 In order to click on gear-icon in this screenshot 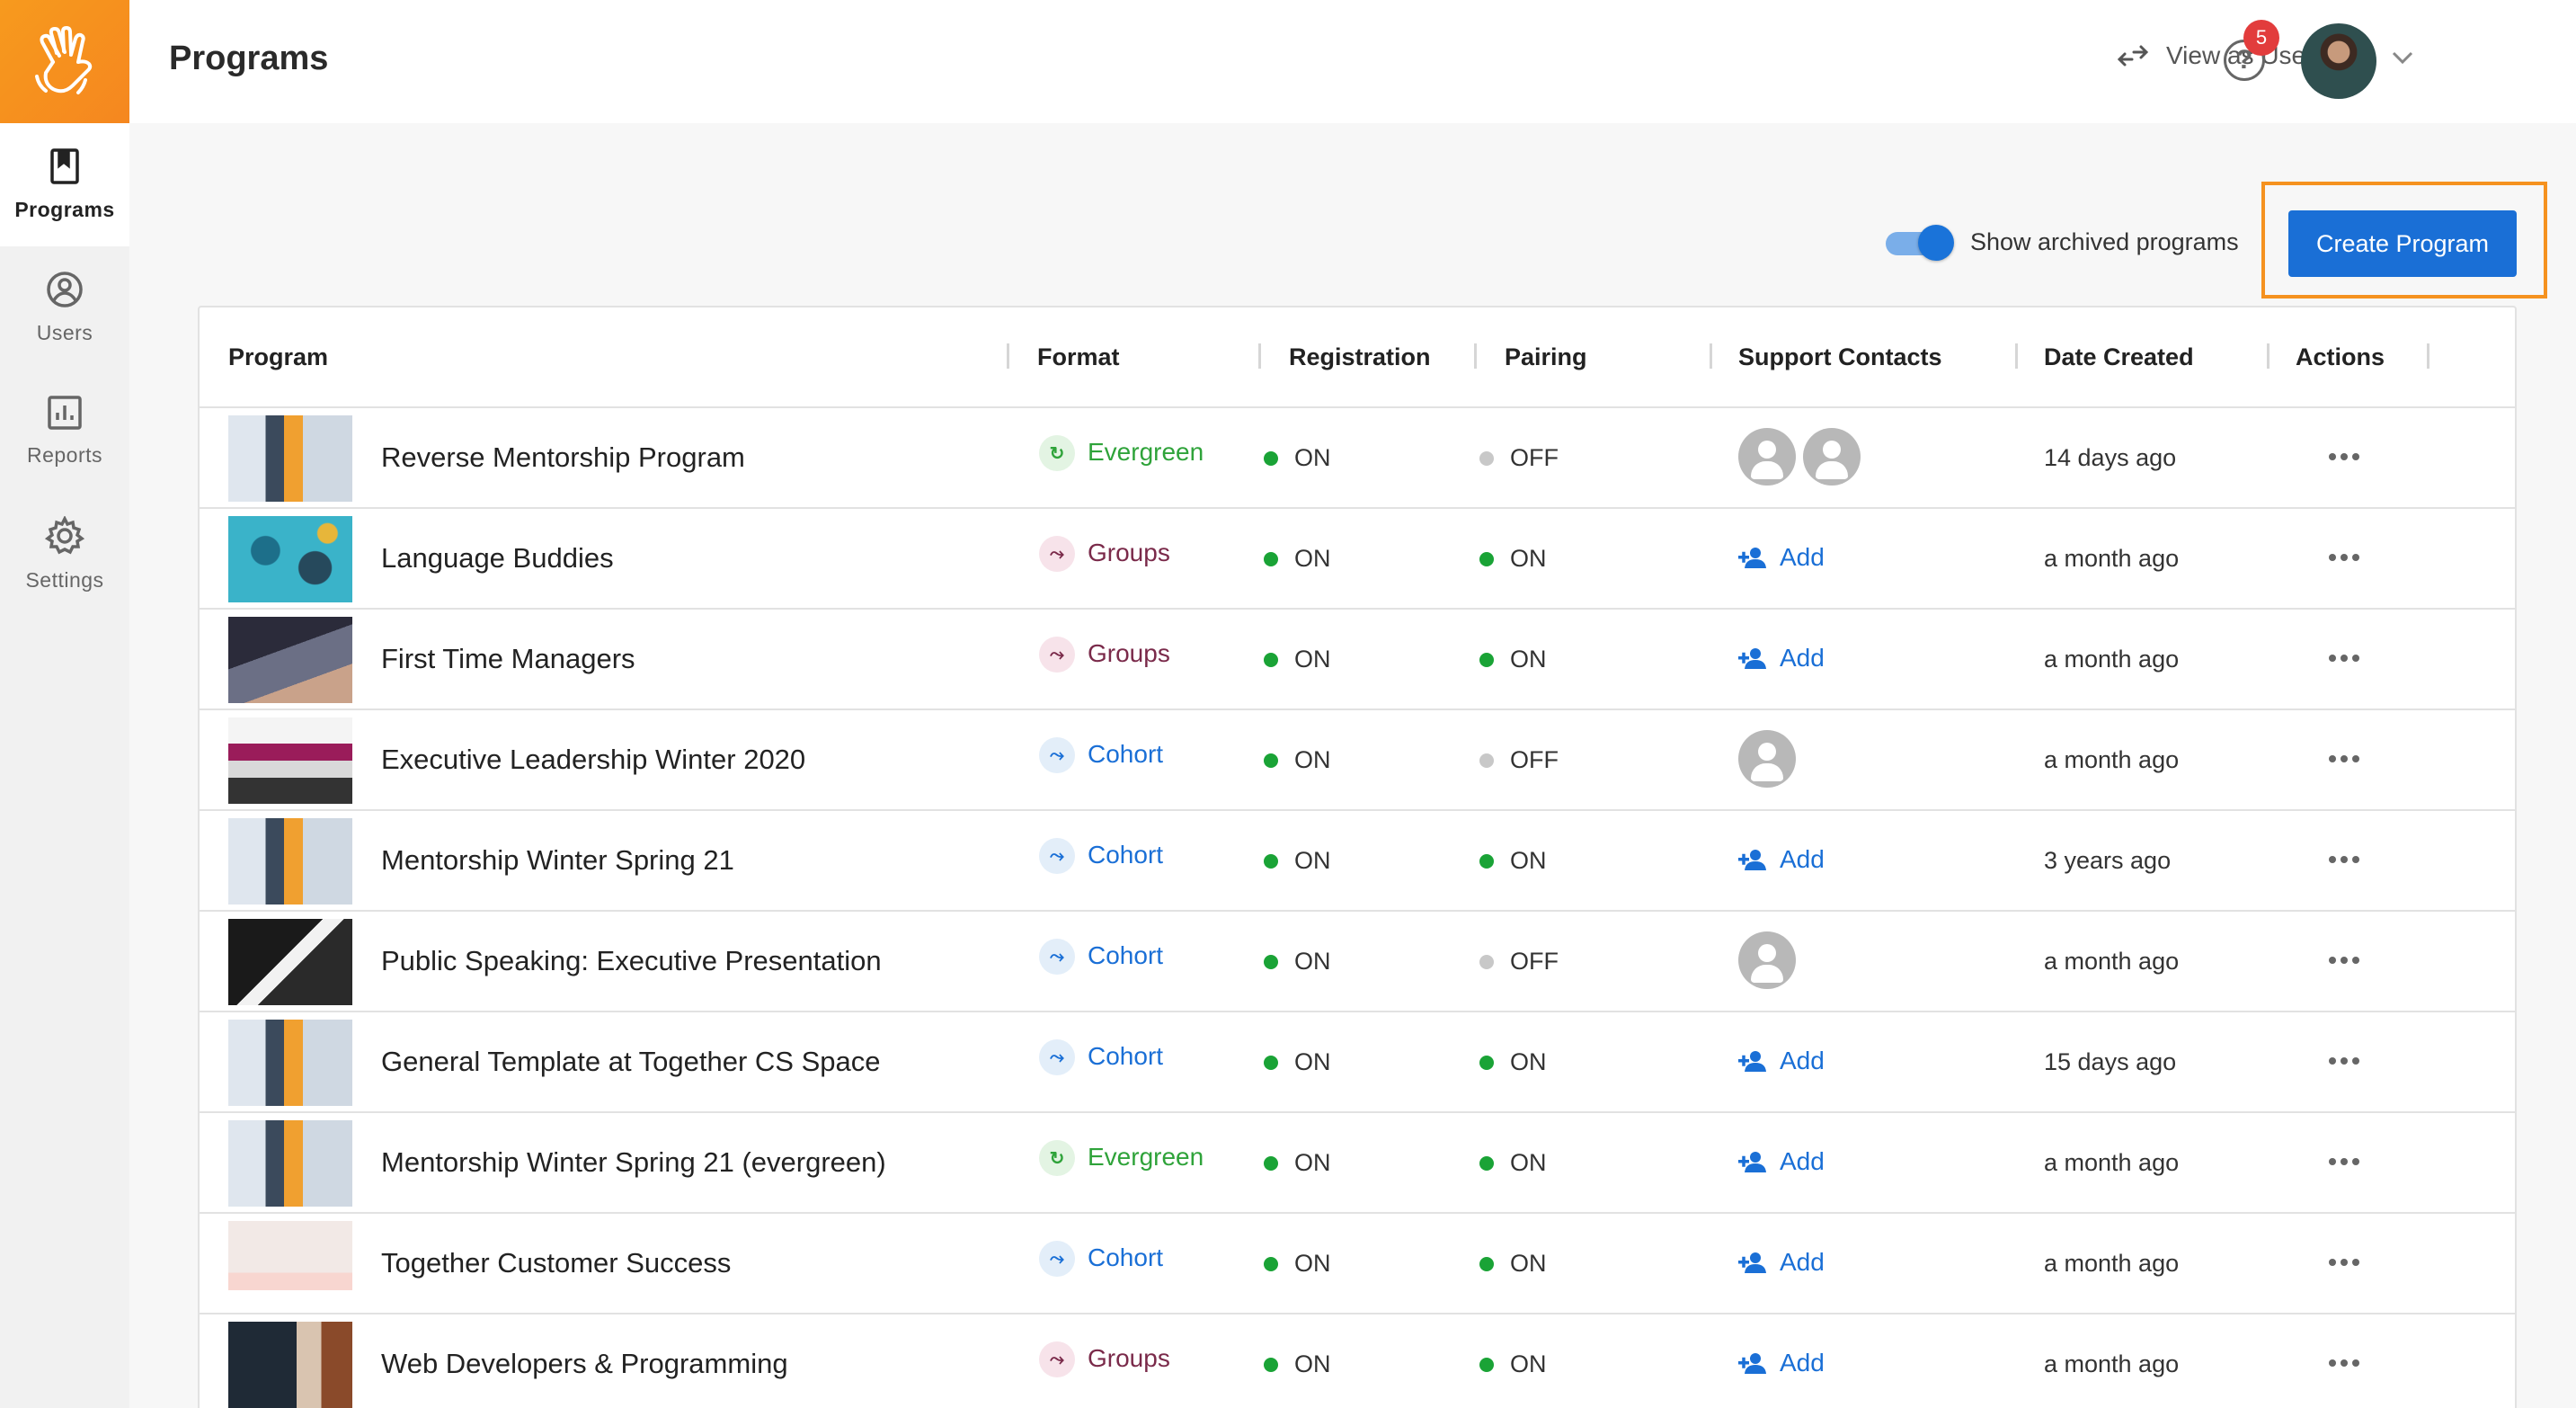, I will do `click(64, 535)`.